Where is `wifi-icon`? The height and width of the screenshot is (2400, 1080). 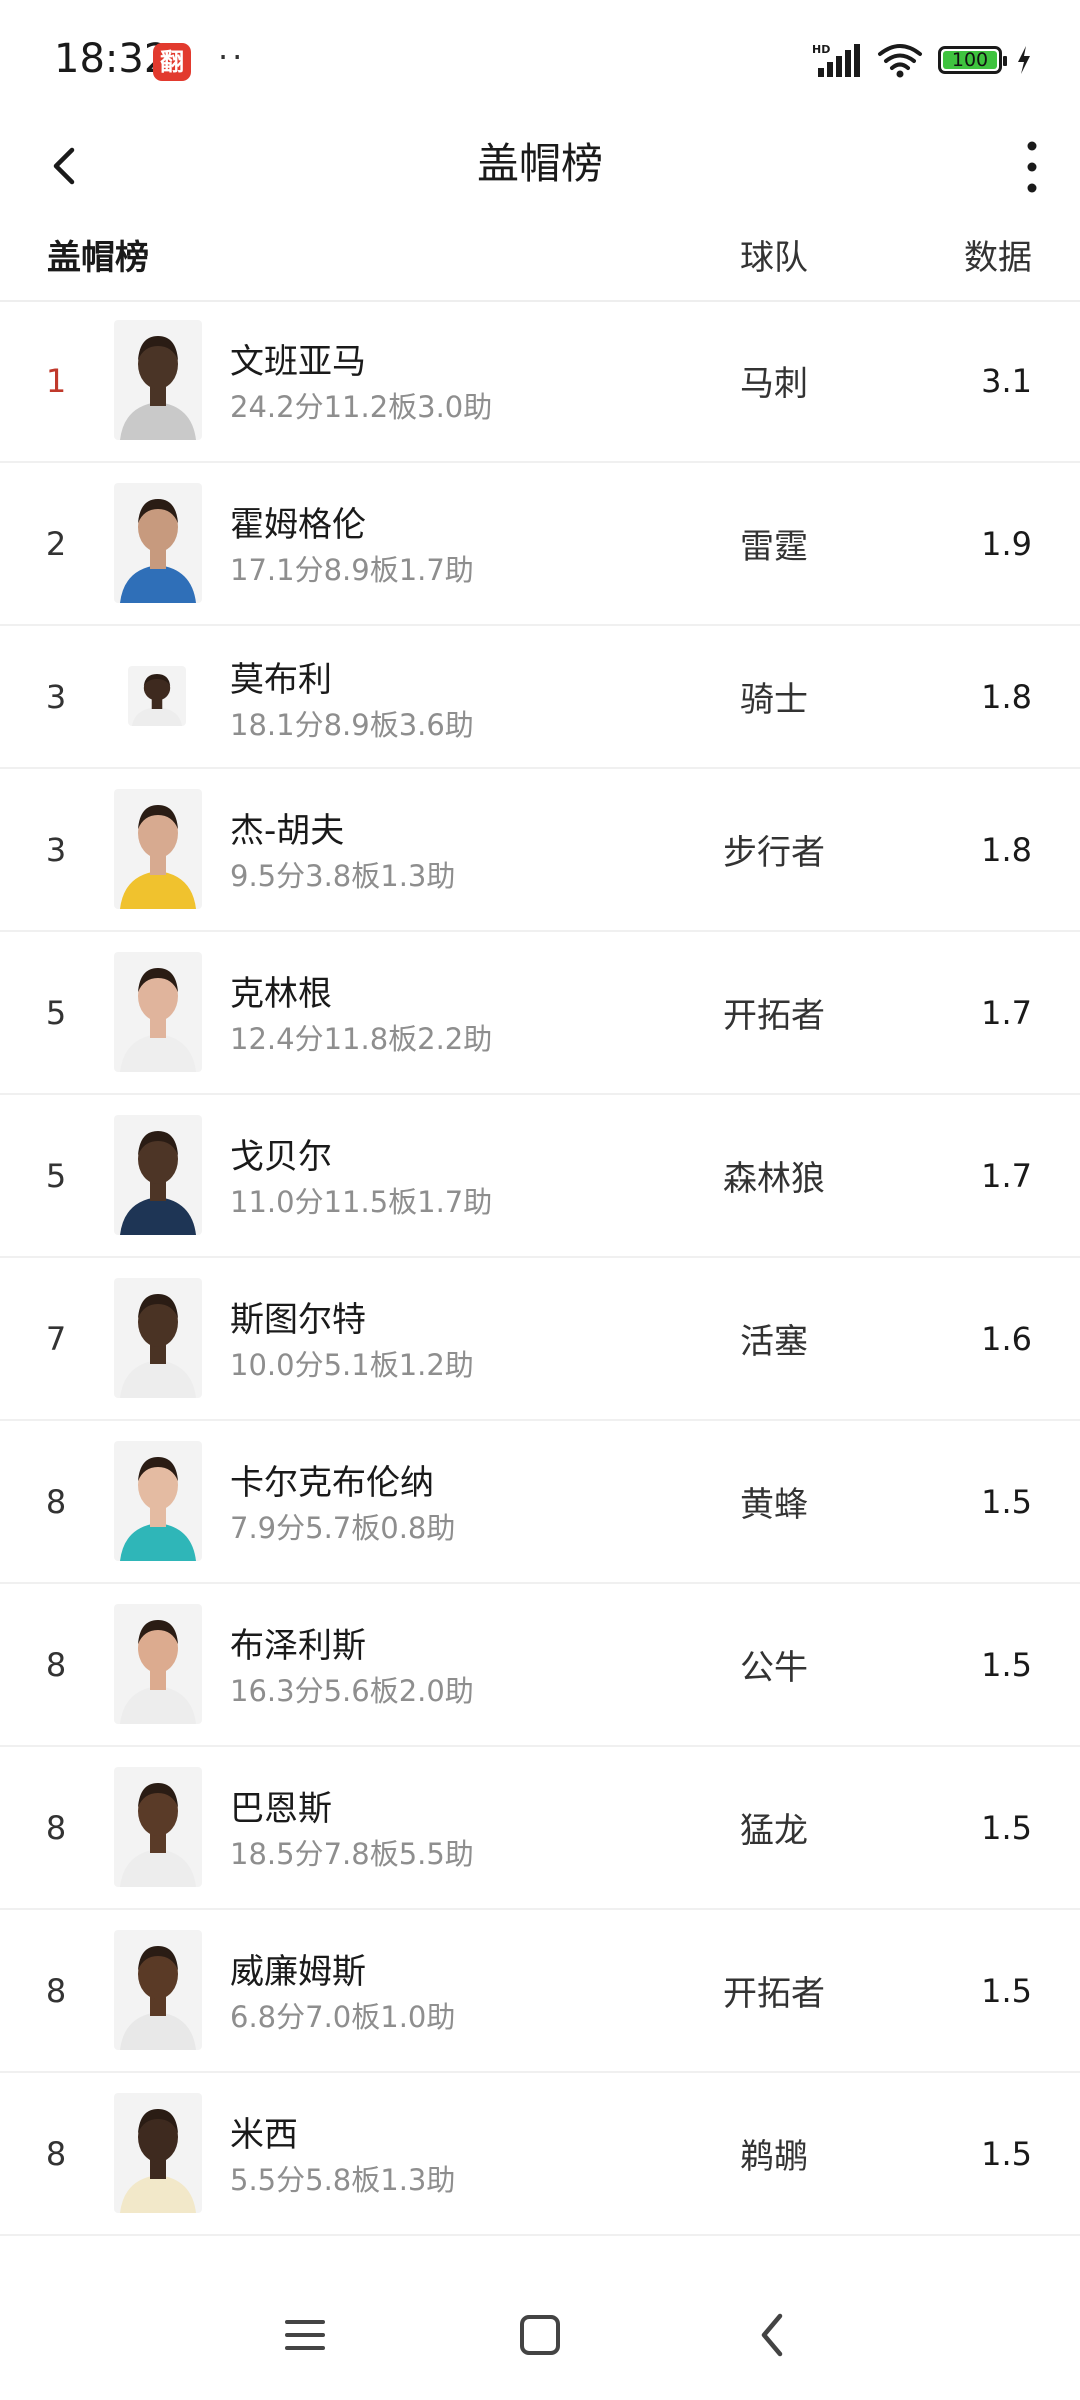 wifi-icon is located at coordinates (900, 61).